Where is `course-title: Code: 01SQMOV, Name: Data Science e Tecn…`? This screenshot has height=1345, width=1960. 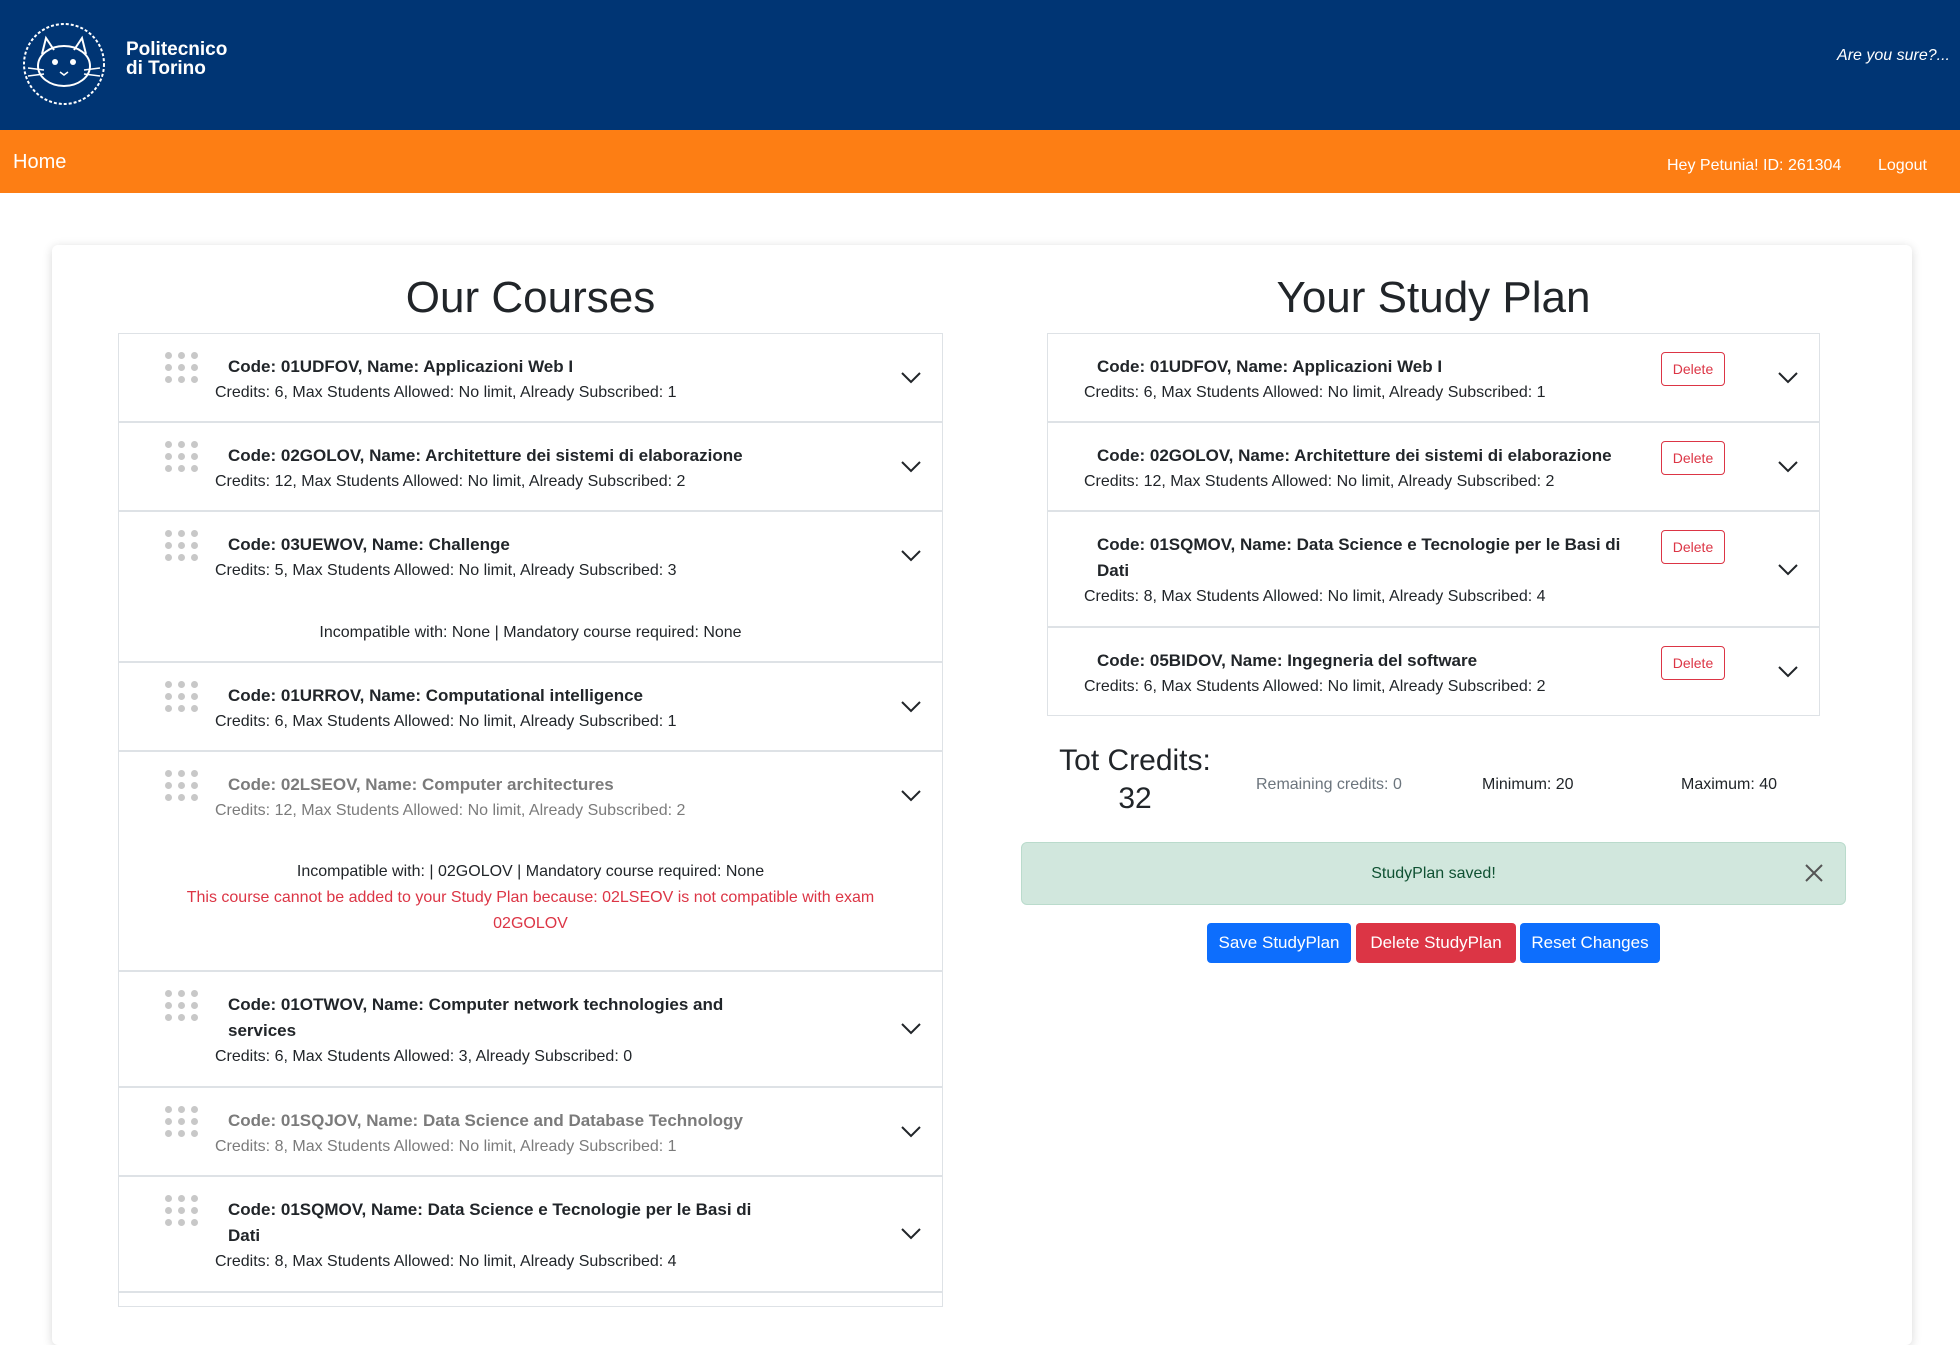 course-title: Code: 01SQMOV, Name: Data Science e Tecn… is located at coordinates (490, 1209).